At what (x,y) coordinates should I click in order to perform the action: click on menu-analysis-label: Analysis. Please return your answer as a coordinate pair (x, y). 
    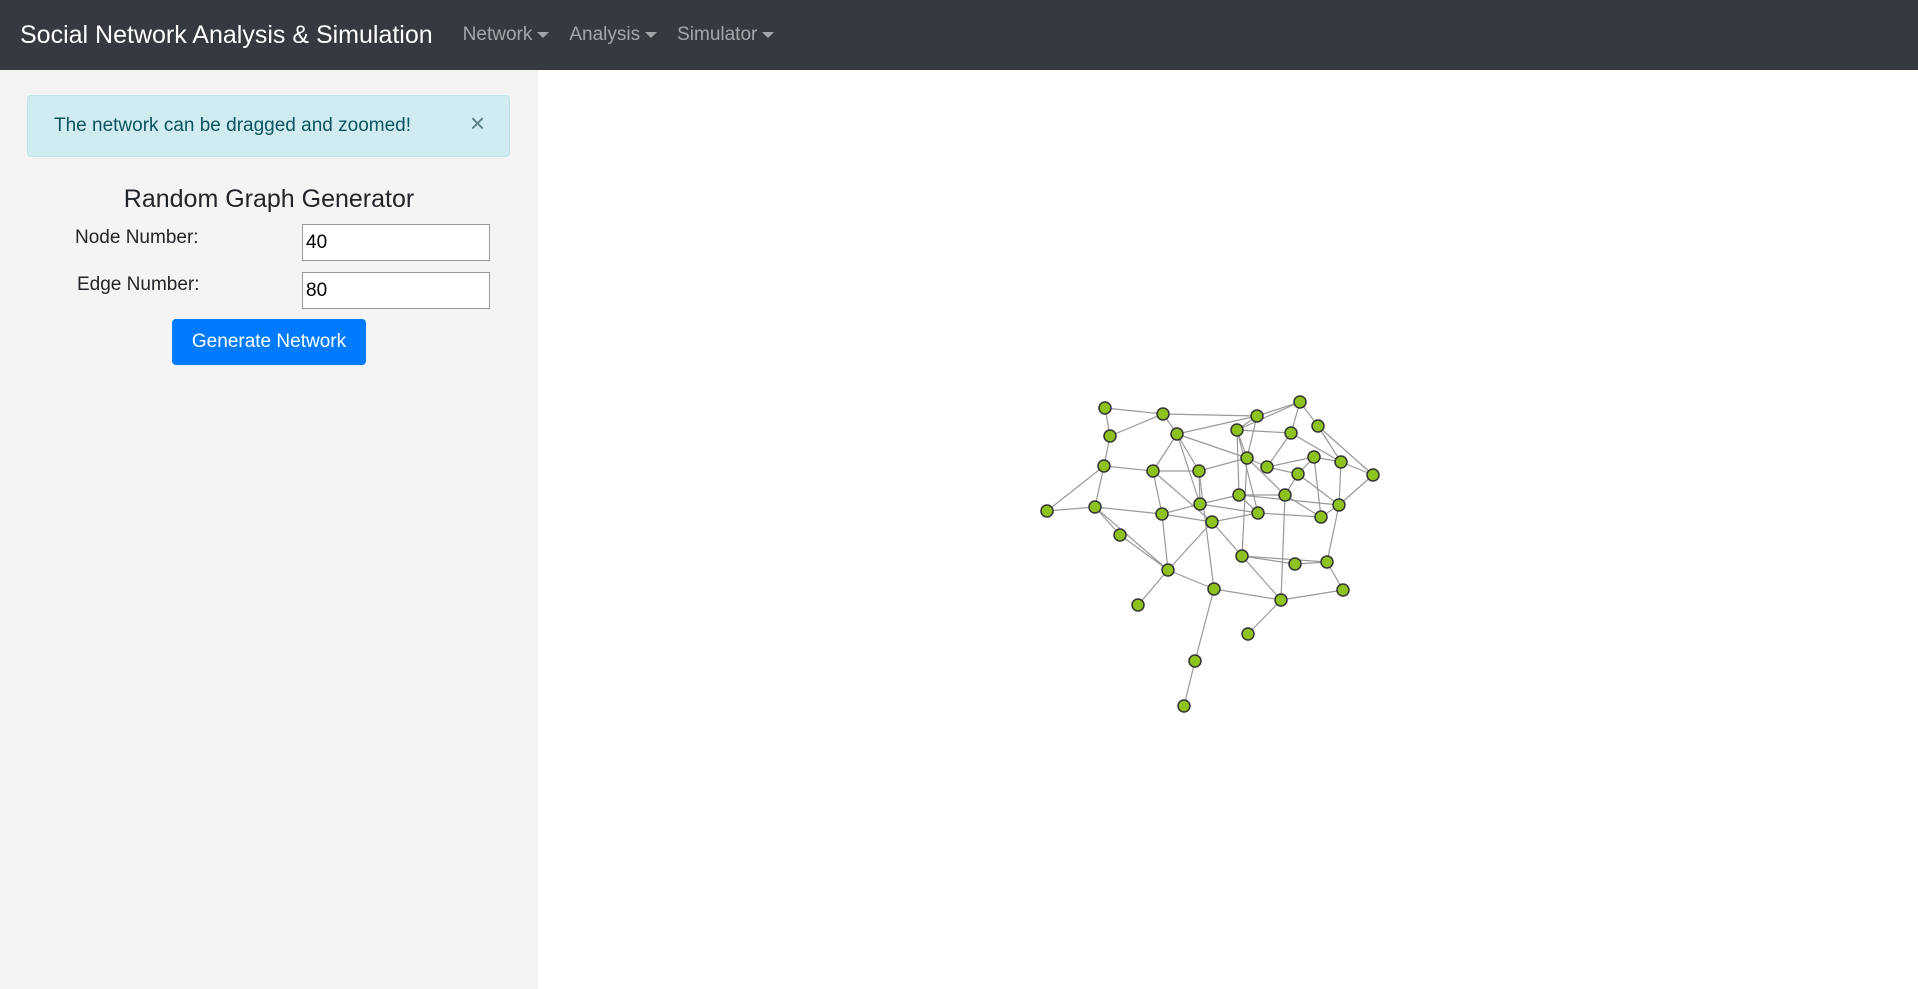
    Looking at the image, I should click on (605, 34).